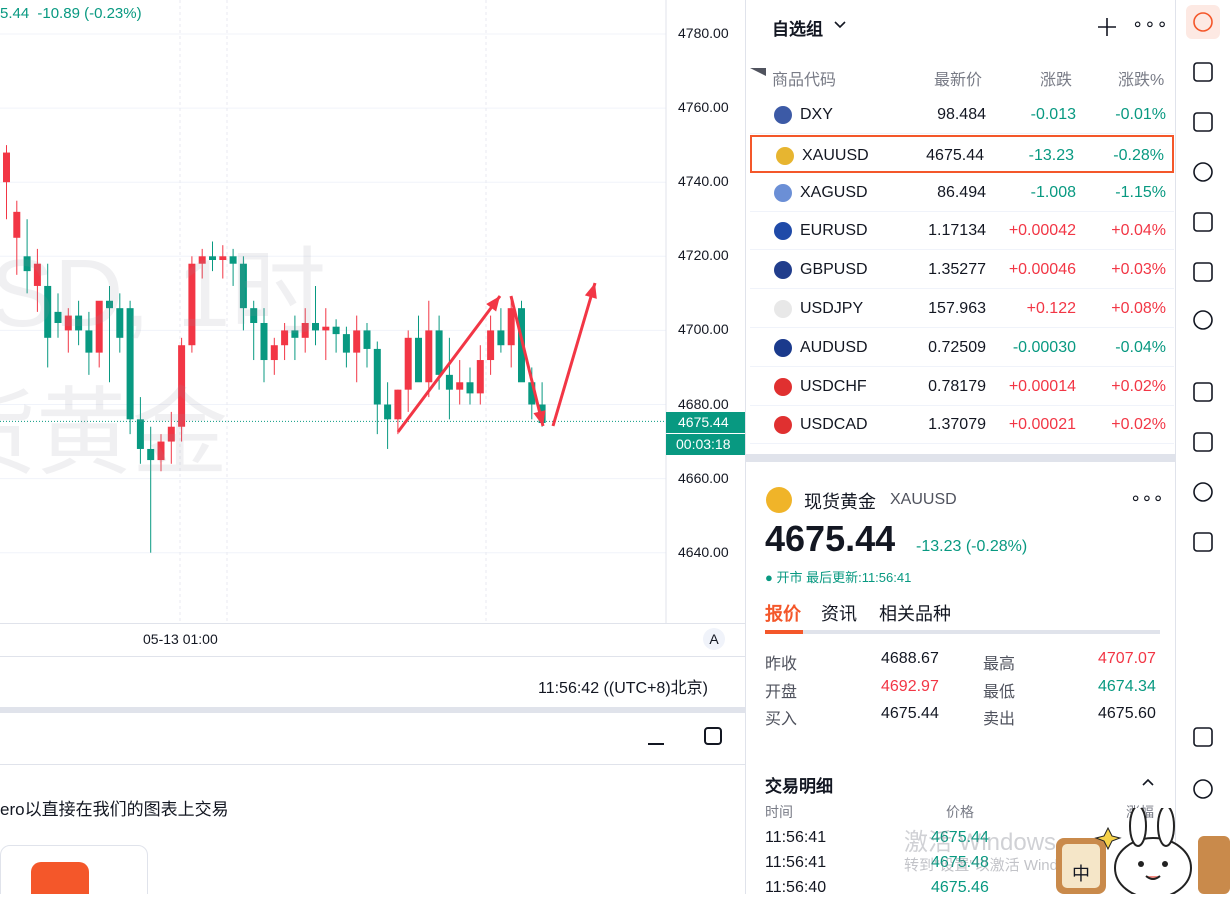  What do you see at coordinates (834, 270) in the screenshot?
I see `row-symbol: GBPUSD` at bounding box center [834, 270].